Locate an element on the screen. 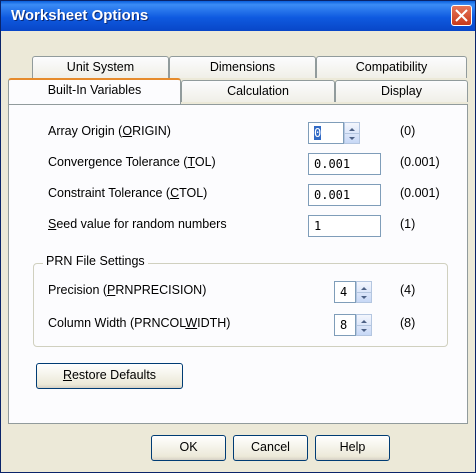 This screenshot has width=476, height=473. tol-input: 0.001 is located at coordinates (344, 164).